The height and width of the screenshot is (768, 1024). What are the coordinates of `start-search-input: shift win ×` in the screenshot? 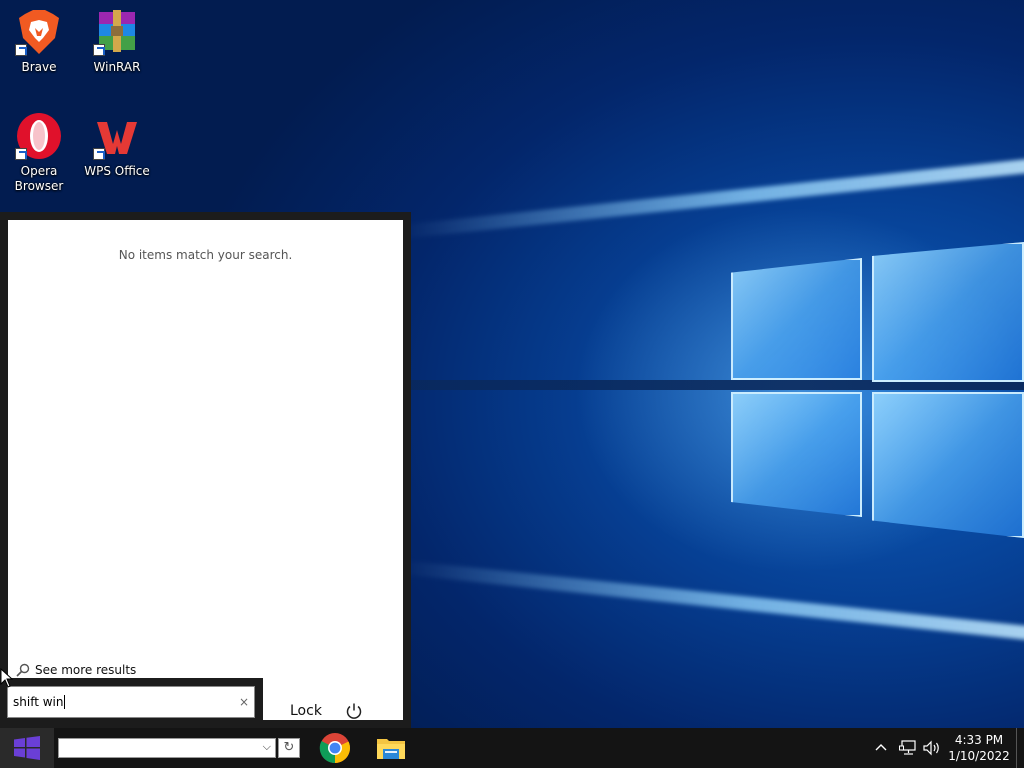 It's located at (131, 702).